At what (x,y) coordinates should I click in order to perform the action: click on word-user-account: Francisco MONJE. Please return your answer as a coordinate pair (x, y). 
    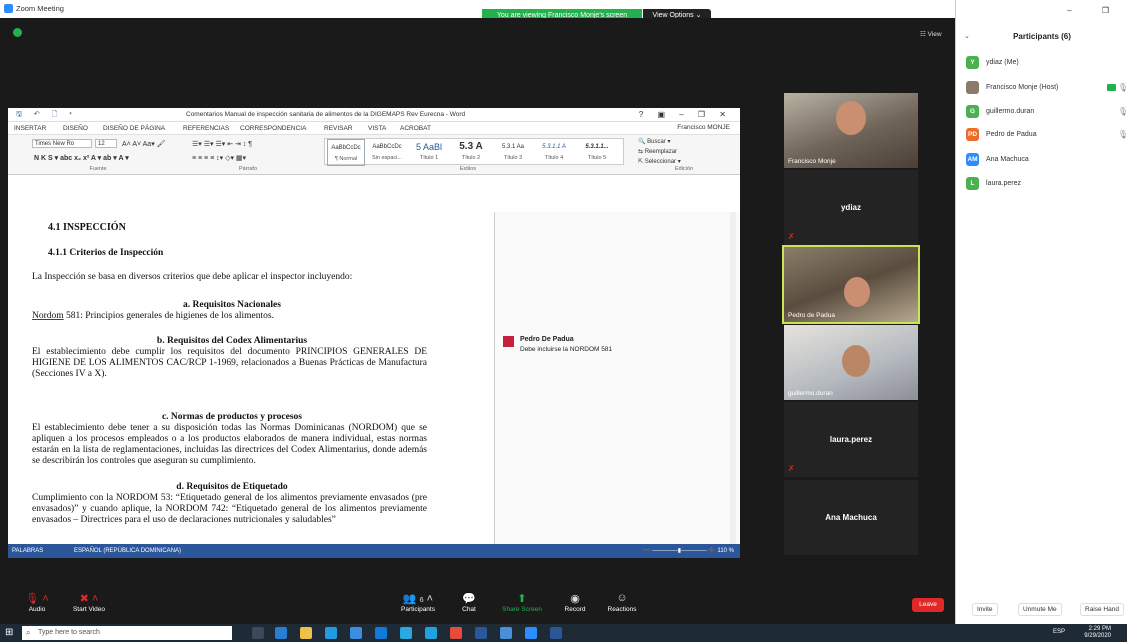
    Looking at the image, I should click on (703, 127).